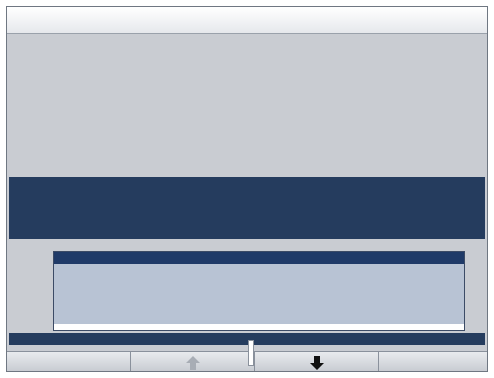 This screenshot has height=378, width=494. Describe the element at coordinates (69, 361) in the screenshot. I see `first-toolbar-button` at that location.